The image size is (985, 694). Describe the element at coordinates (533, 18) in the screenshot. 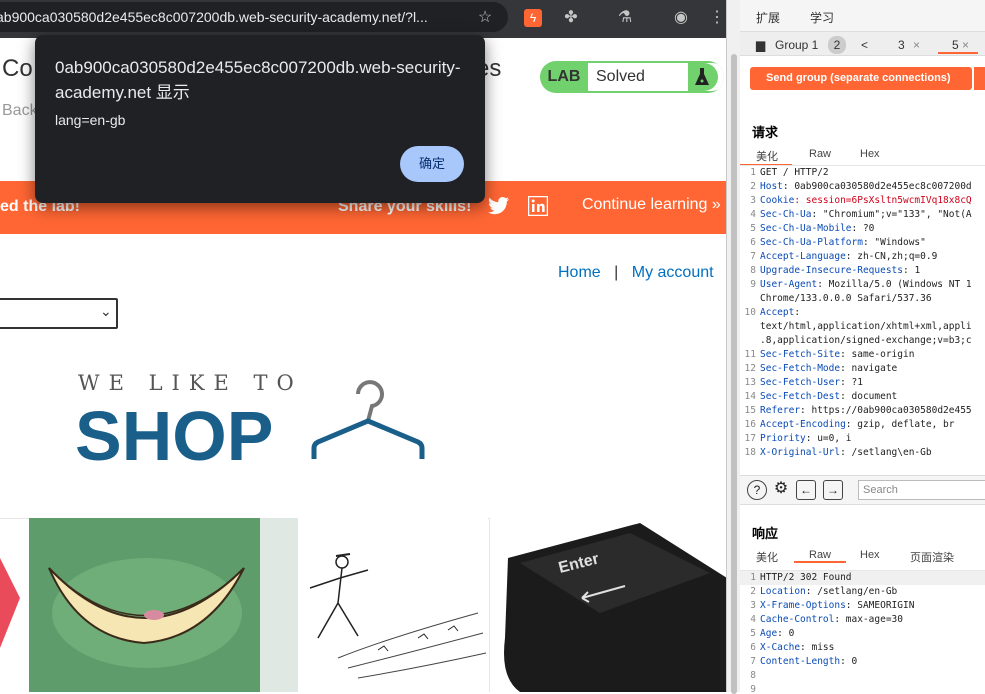

I see `burp-extension-icon: ϟ` at that location.